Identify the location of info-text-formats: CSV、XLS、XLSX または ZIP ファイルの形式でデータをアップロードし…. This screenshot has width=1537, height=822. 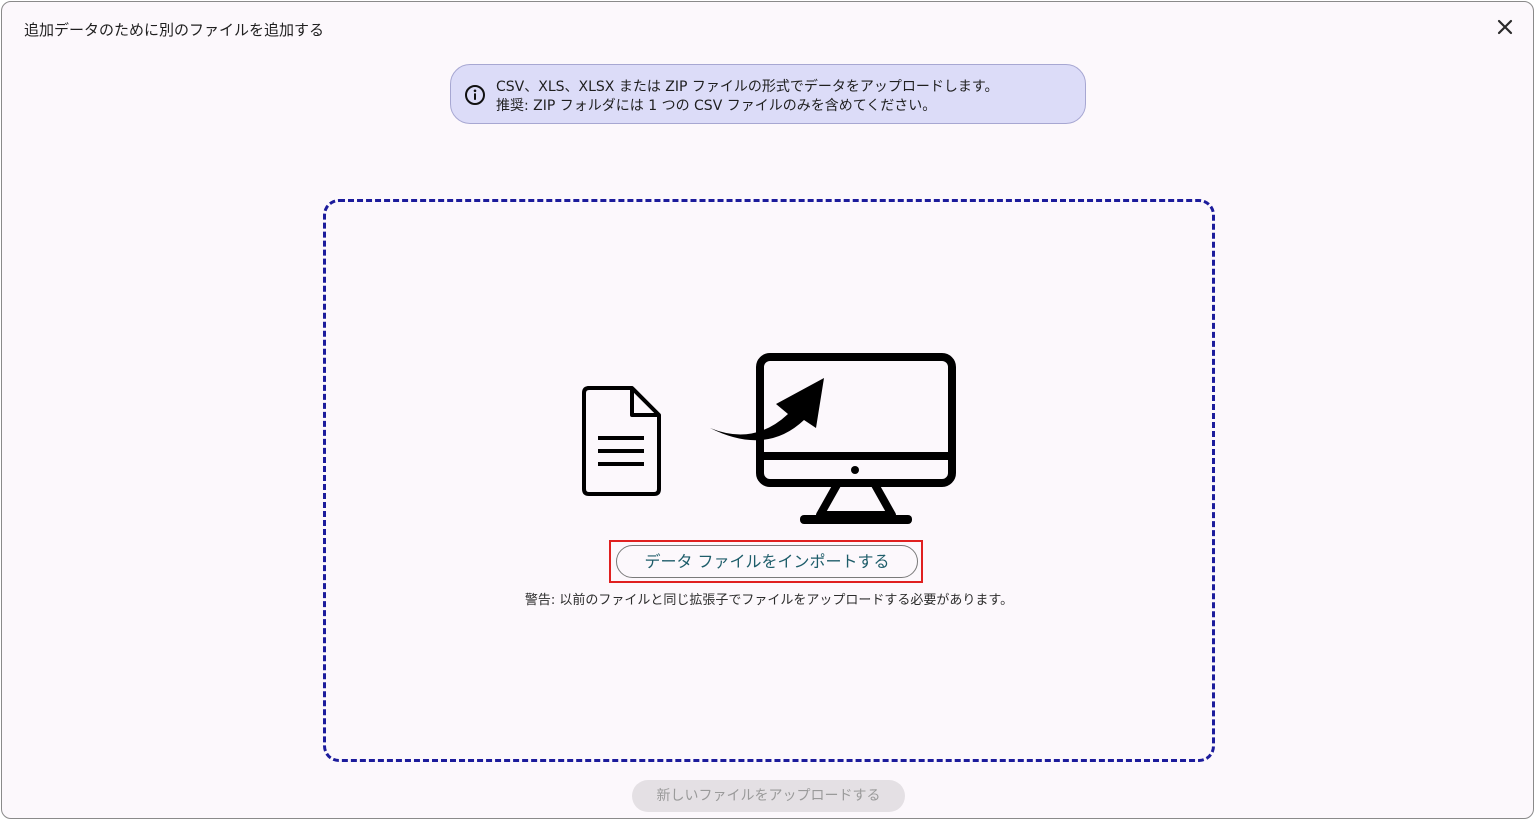
(747, 87).